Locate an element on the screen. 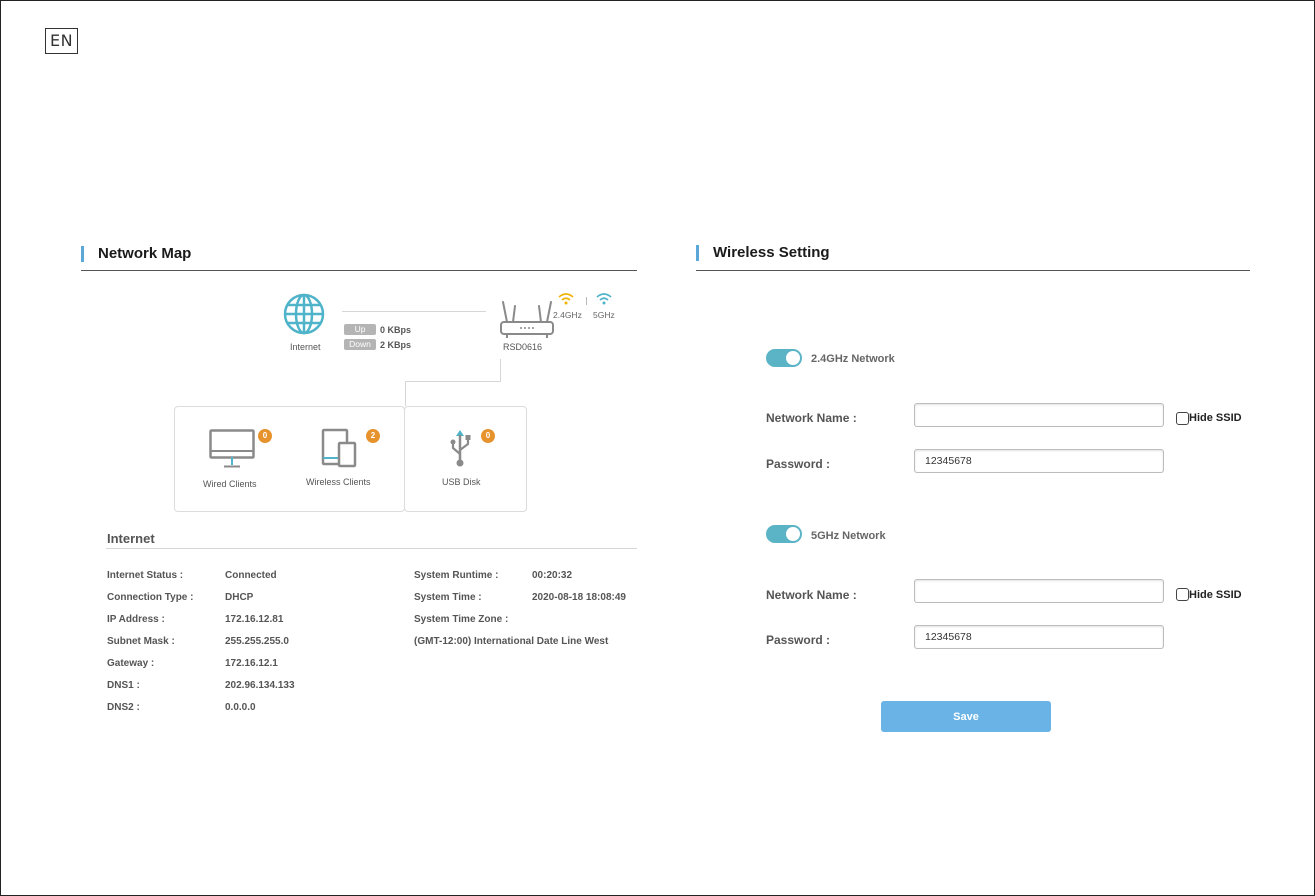 This screenshot has width=1315, height=896. upload-tag: Up is located at coordinates (360, 329).